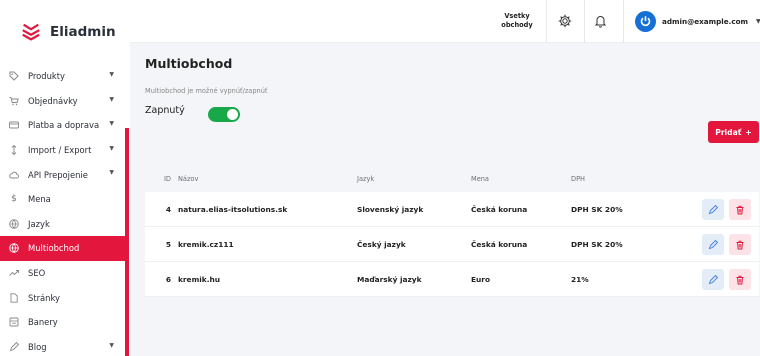 This screenshot has height=356, width=760. What do you see at coordinates (748, 132) in the screenshot?
I see `plus-icon: +` at bounding box center [748, 132].